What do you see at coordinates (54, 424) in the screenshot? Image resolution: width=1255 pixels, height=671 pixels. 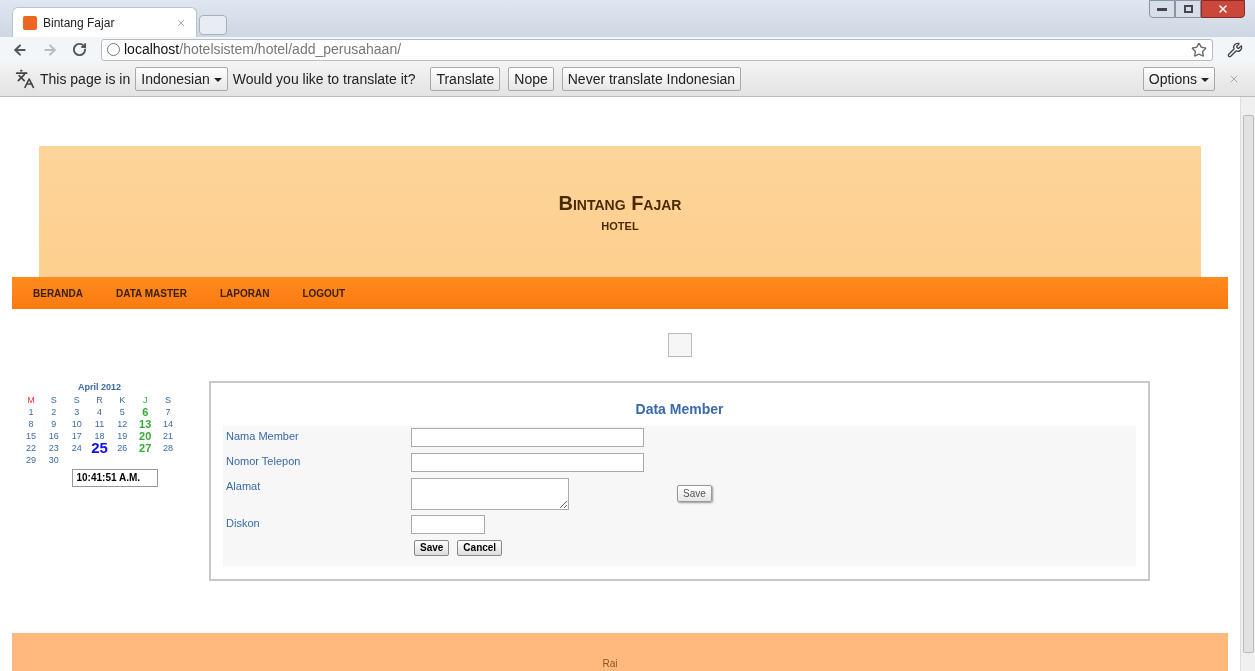 I see `calendar-day: 9` at bounding box center [54, 424].